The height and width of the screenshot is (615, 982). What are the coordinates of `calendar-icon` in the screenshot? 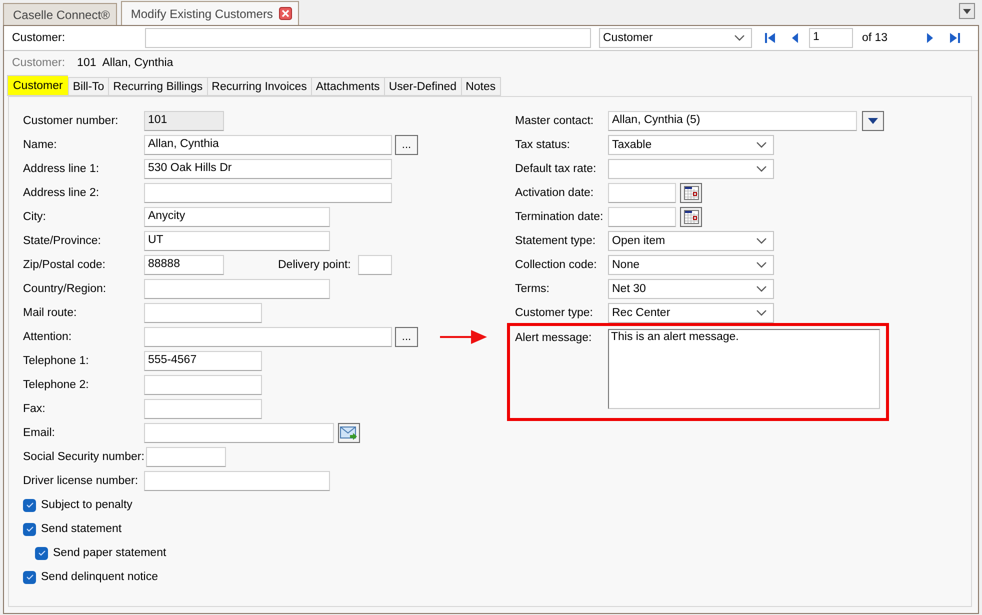 It's located at (691, 217).